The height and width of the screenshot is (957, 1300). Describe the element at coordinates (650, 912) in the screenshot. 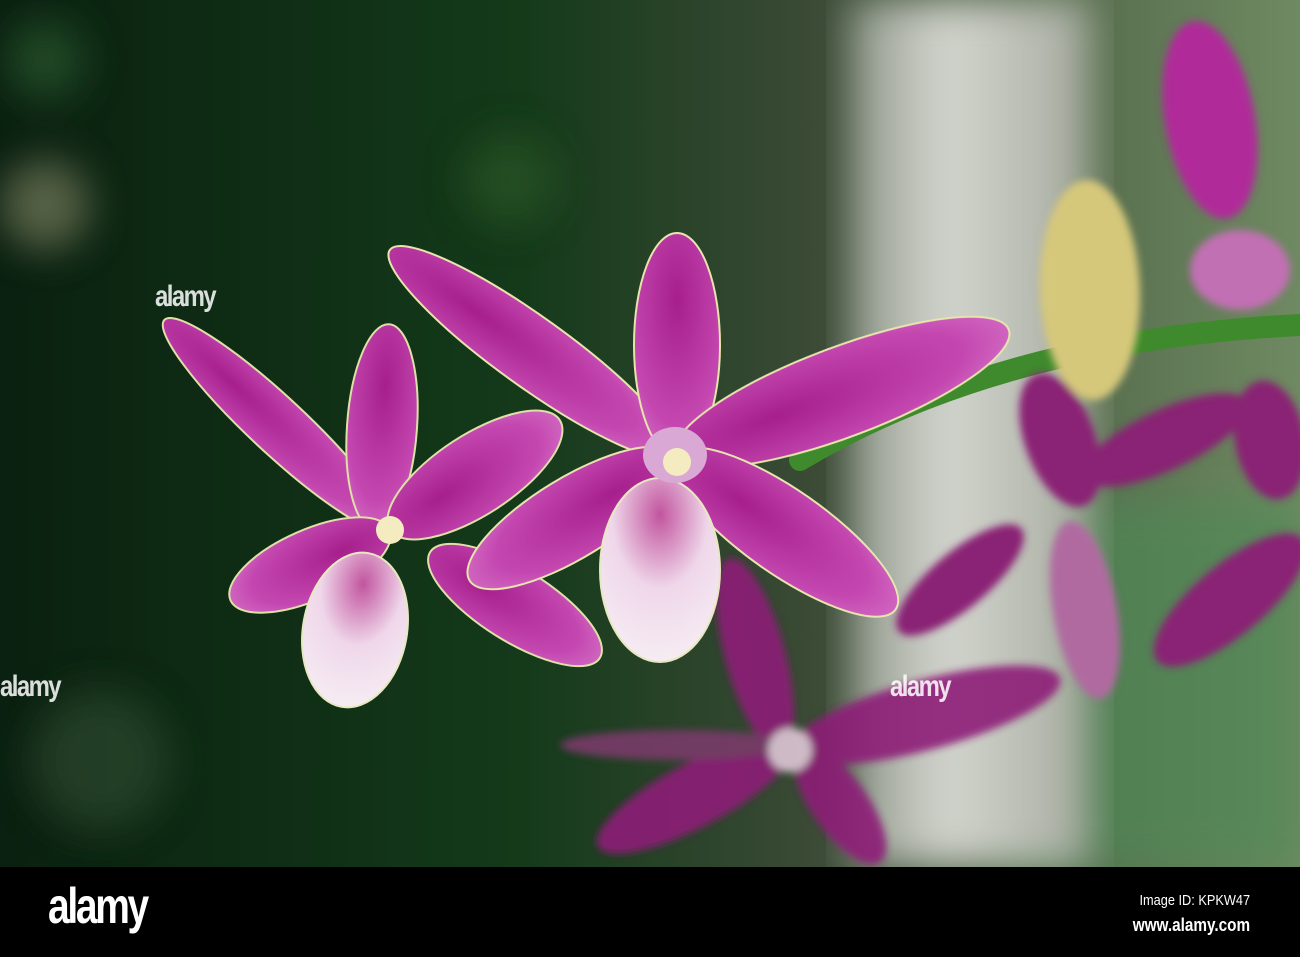

I see `footer-bar: alamy Image ID: KPKW47 www.alamy.com` at that location.